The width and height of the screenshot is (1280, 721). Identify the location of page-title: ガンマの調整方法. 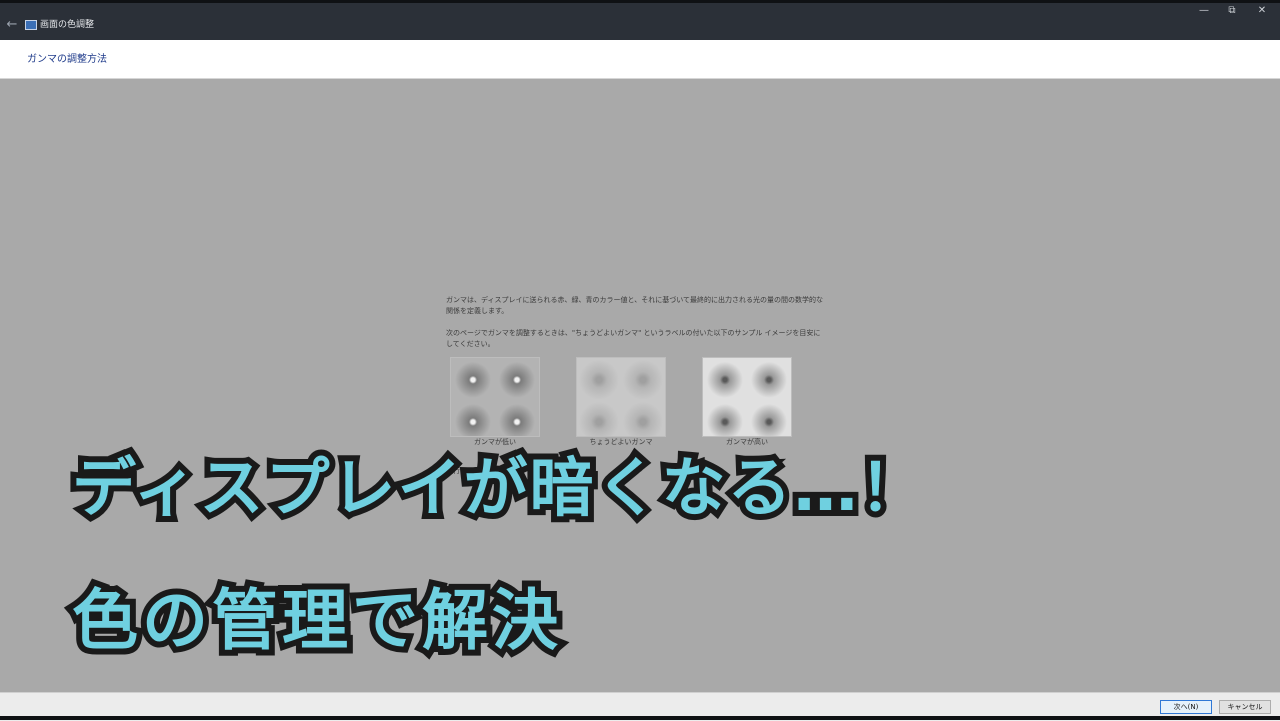
(67, 59).